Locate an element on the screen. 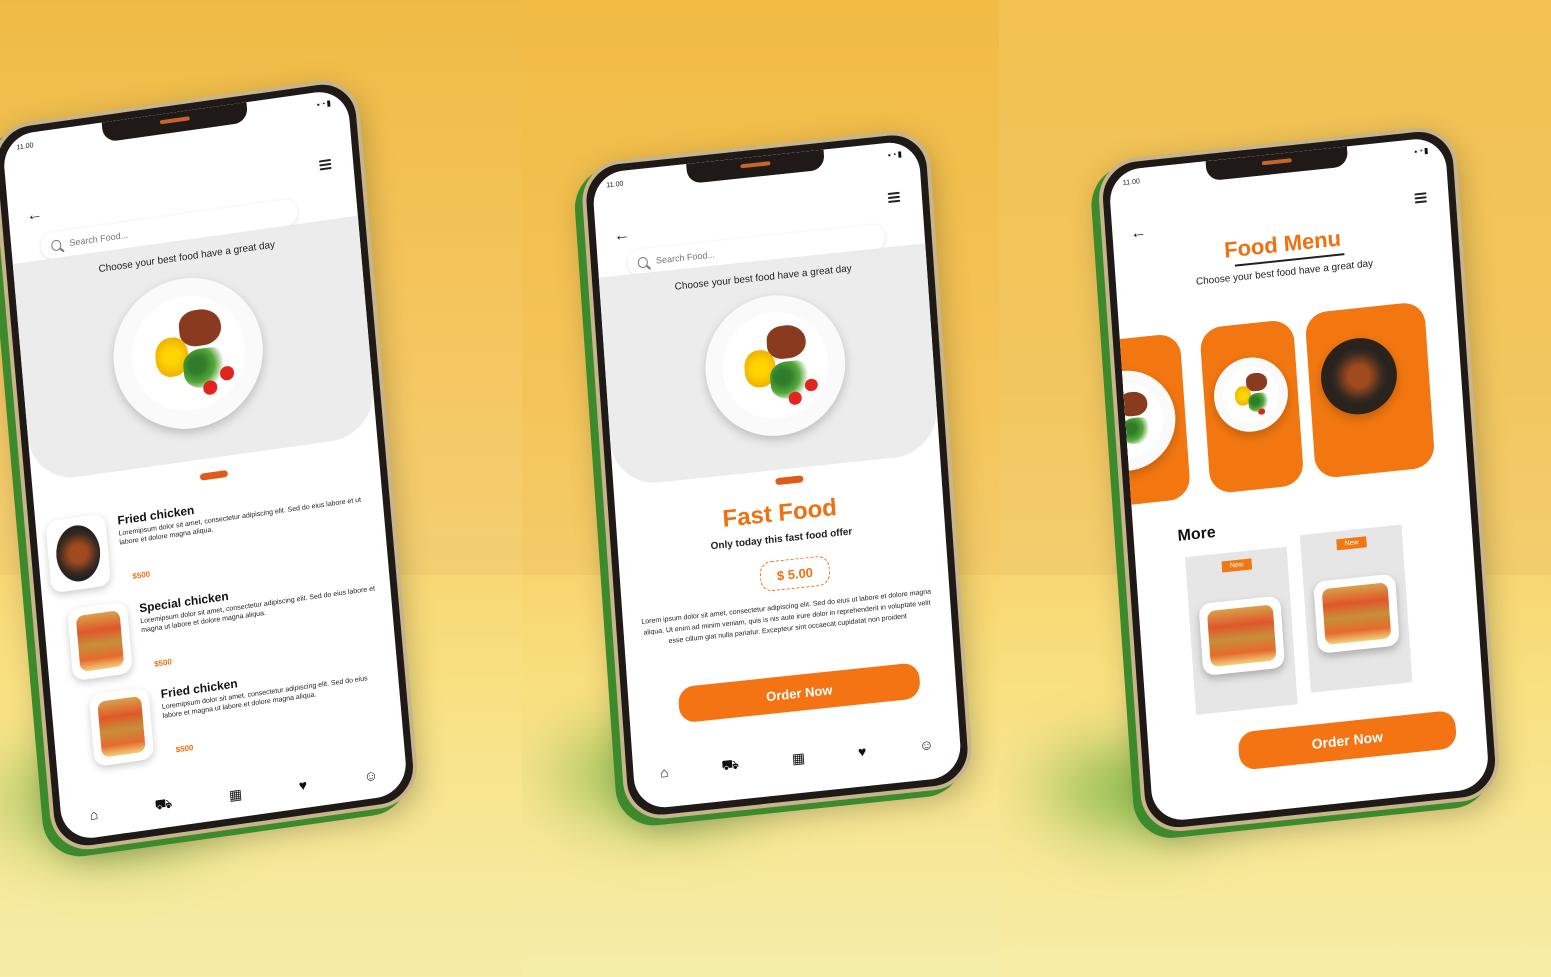 Image resolution: width=1551 pixels, height=977 pixels. price-badge: $ 5.00 is located at coordinates (795, 573).